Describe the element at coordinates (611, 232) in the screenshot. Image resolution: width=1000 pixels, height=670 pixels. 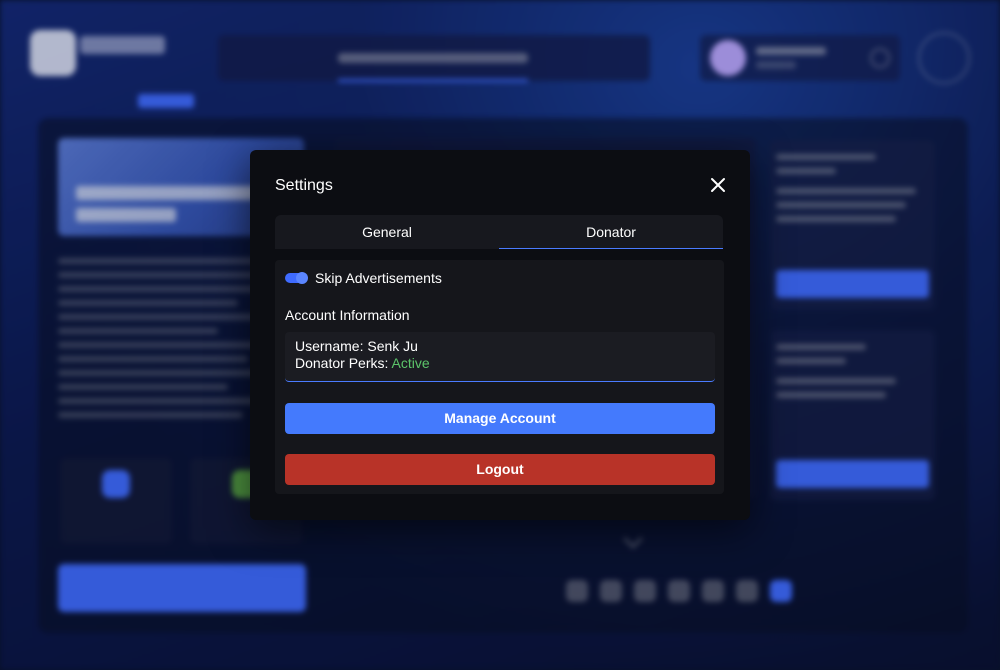
I see `tab-donator: Donator` at that location.